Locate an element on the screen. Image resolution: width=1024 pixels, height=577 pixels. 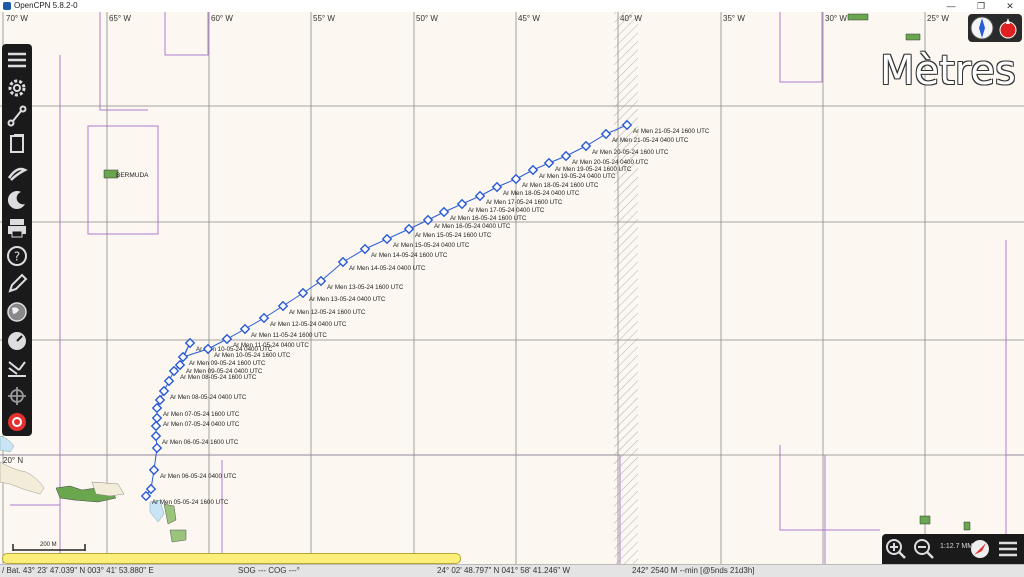
track-waypoint-label: Ar Men 06-05-24 1600 UTC is located at coordinates (200, 442).